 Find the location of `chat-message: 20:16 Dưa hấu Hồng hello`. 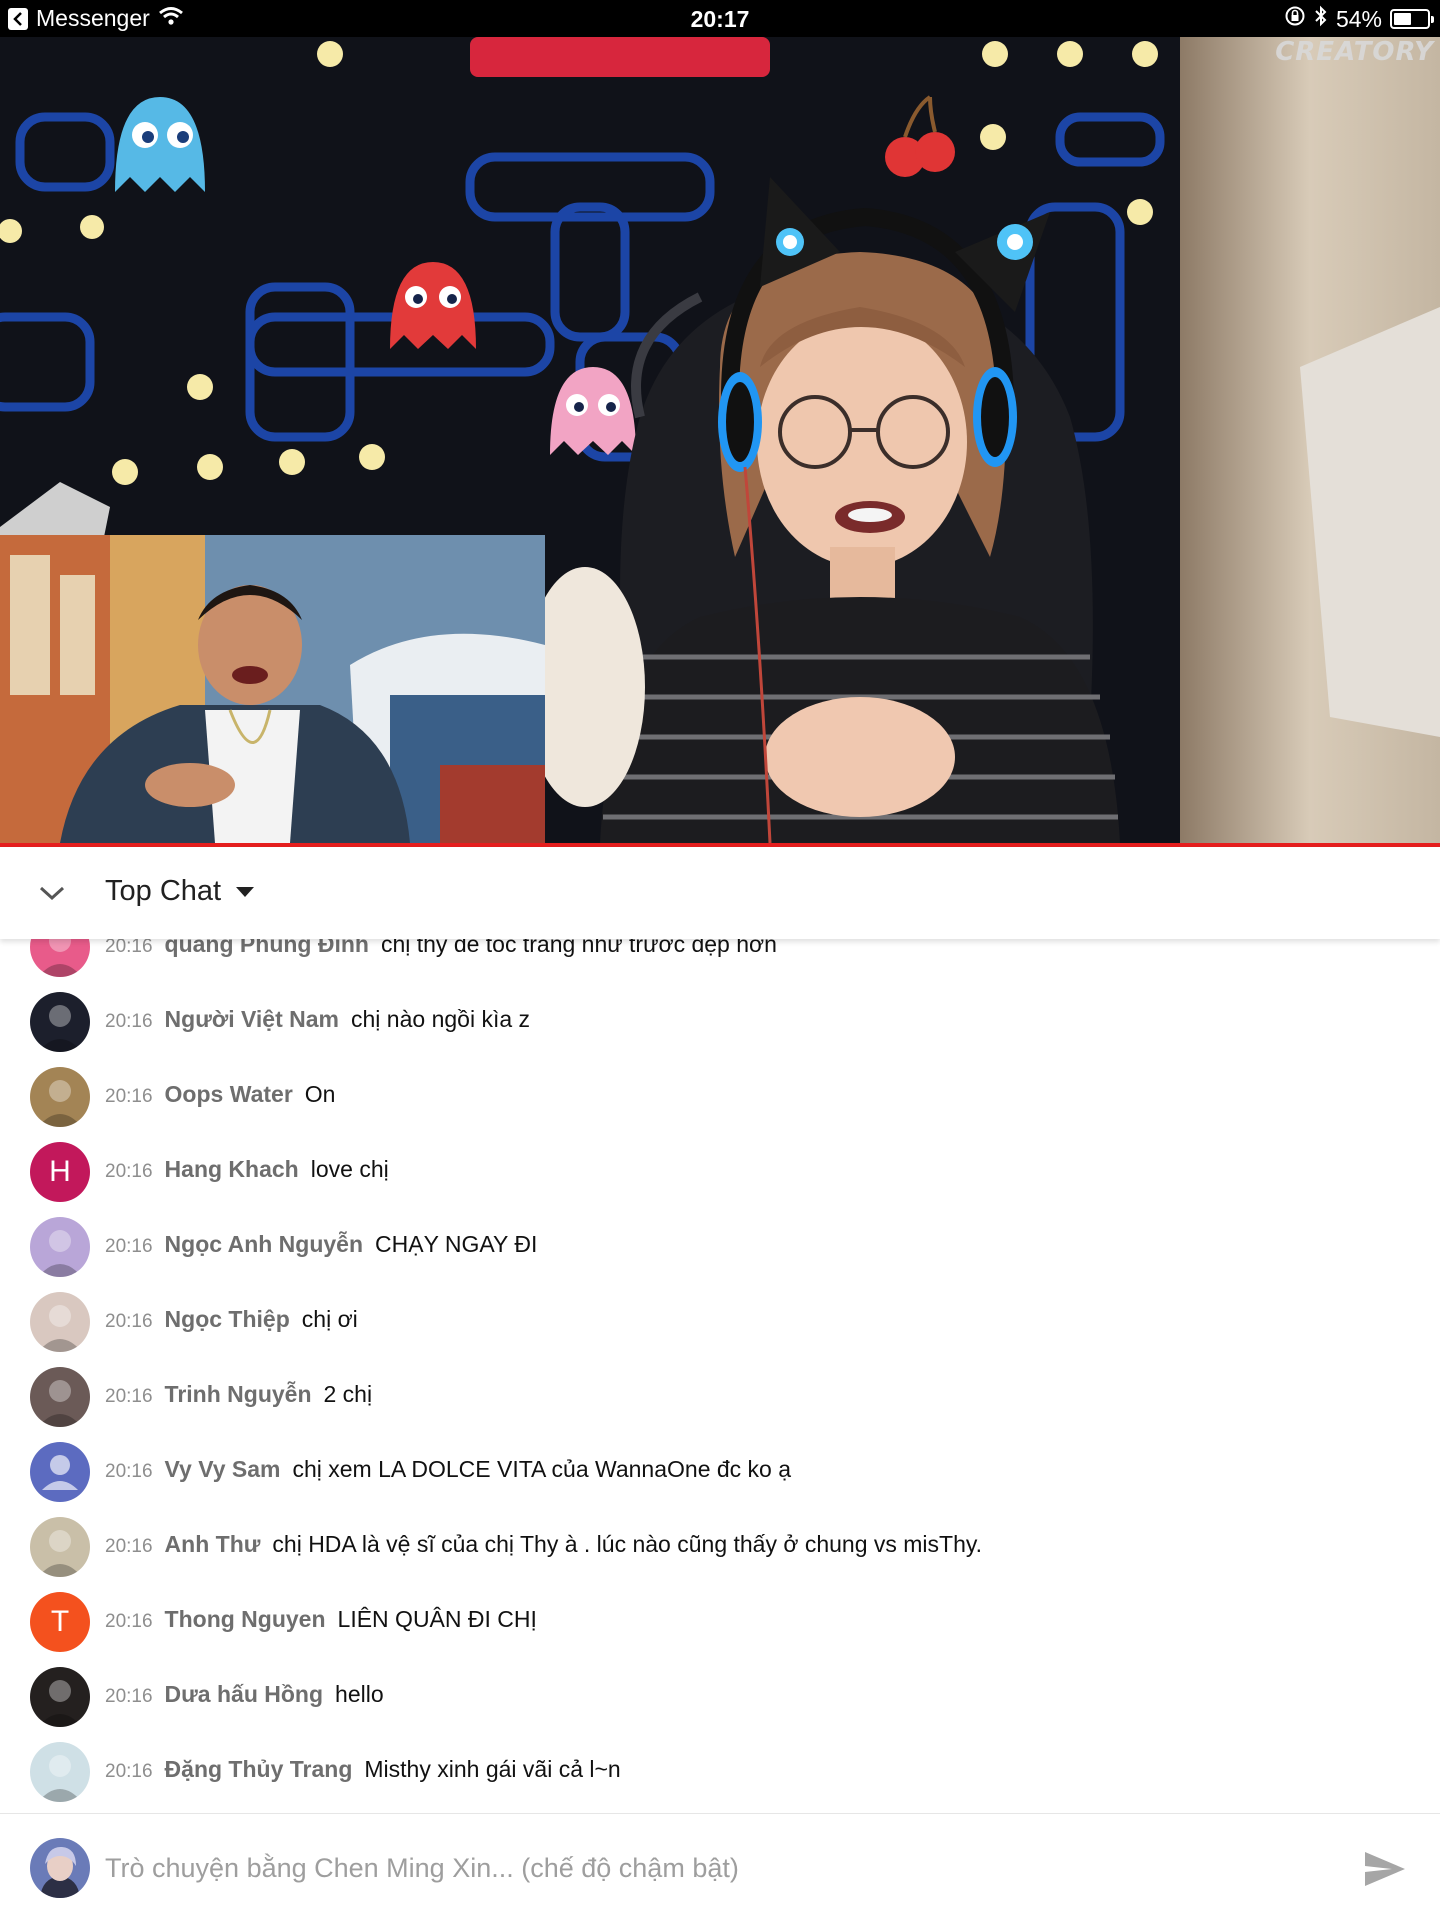

chat-message: 20:16 Dưa hấu Hồng hello is located at coordinates (720, 1696).